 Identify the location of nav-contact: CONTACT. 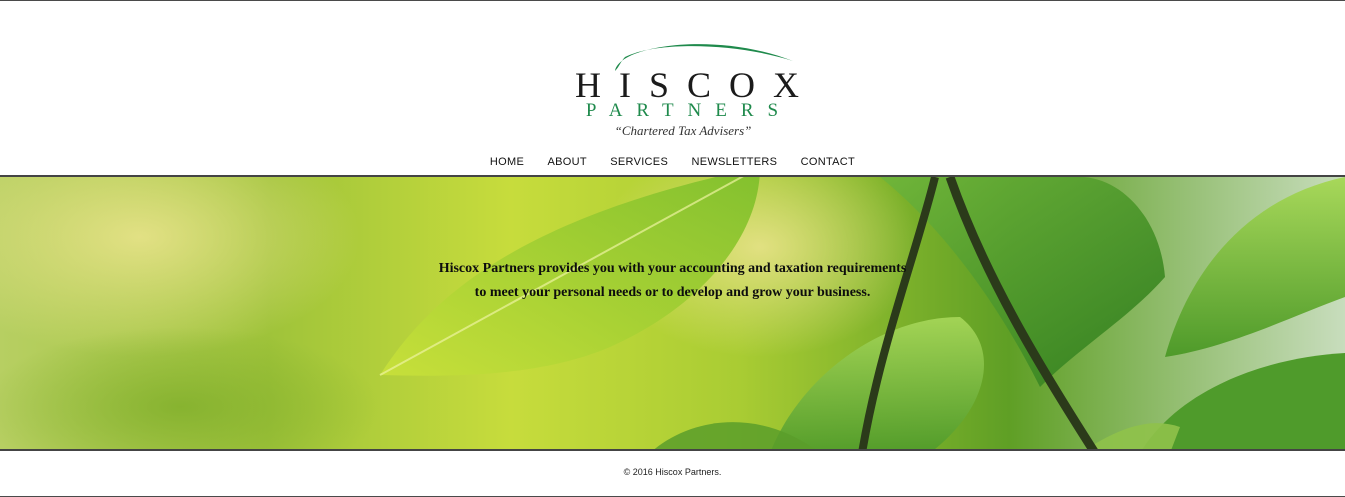
(828, 162).